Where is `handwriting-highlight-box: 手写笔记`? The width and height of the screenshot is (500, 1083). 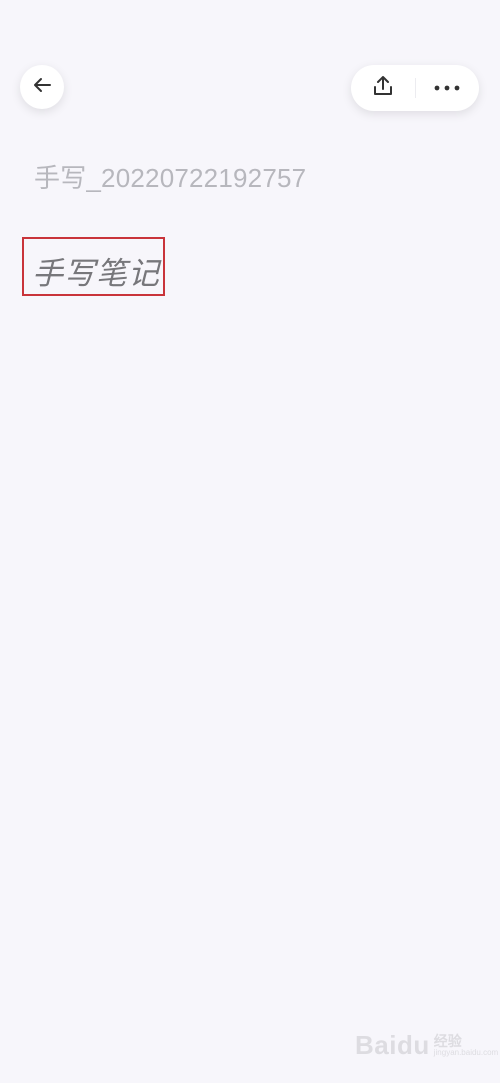 handwriting-highlight-box: 手写笔记 is located at coordinates (93, 266).